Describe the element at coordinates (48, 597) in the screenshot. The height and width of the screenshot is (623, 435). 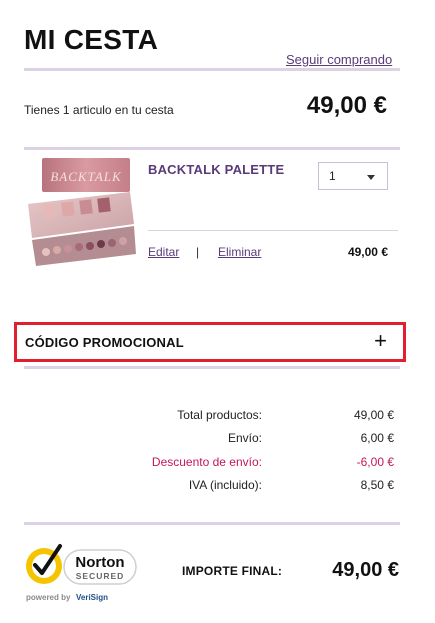
I see `norton-powered-by: powered by` at that location.